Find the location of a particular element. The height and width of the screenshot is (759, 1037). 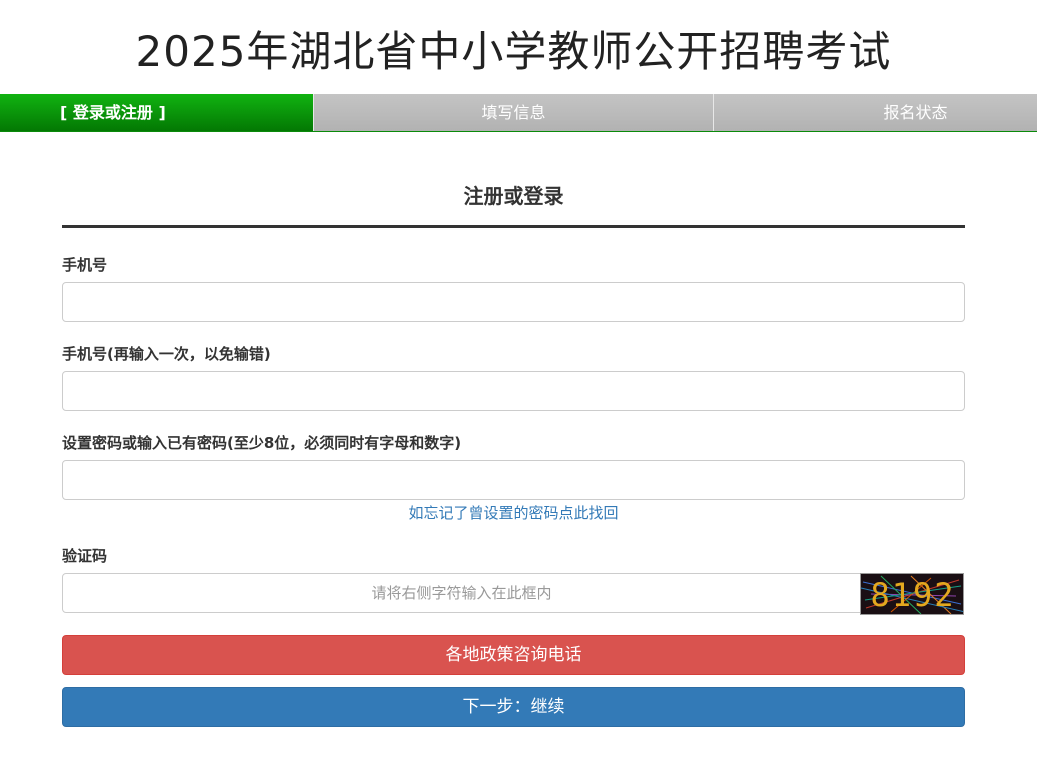

next-continue-button: 下一步：继续 is located at coordinates (513, 707).